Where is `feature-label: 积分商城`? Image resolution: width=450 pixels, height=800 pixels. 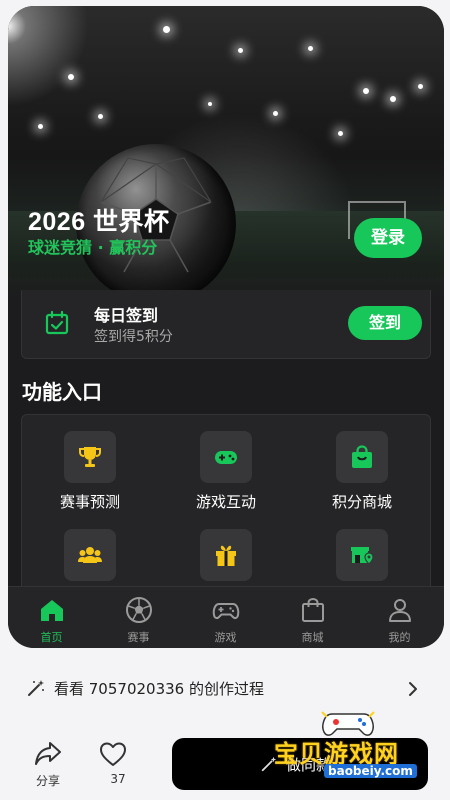 feature-label: 积分商城 is located at coordinates (361, 502).